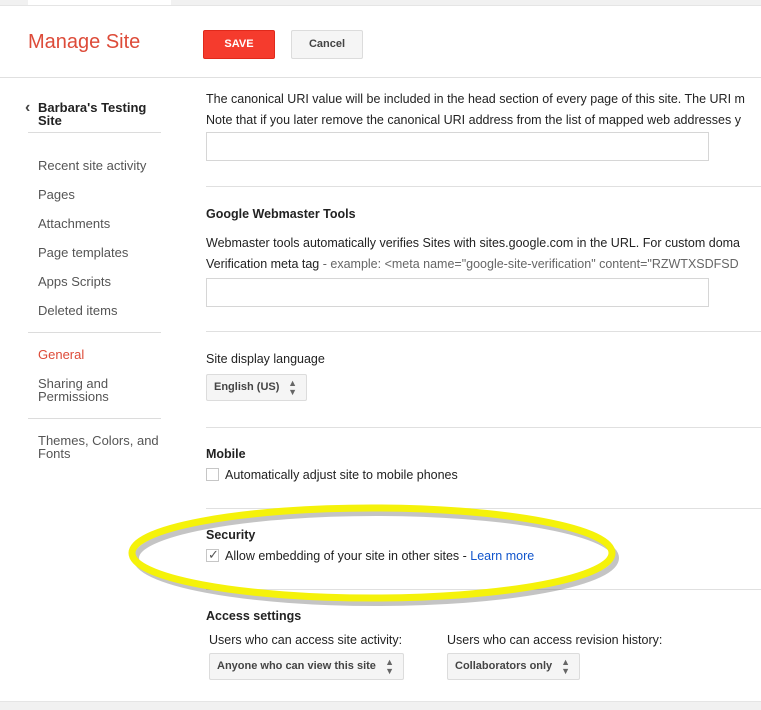 Image resolution: width=761 pixels, height=710 pixels. What do you see at coordinates (265, 359) in the screenshot?
I see `language-label: Site display language` at bounding box center [265, 359].